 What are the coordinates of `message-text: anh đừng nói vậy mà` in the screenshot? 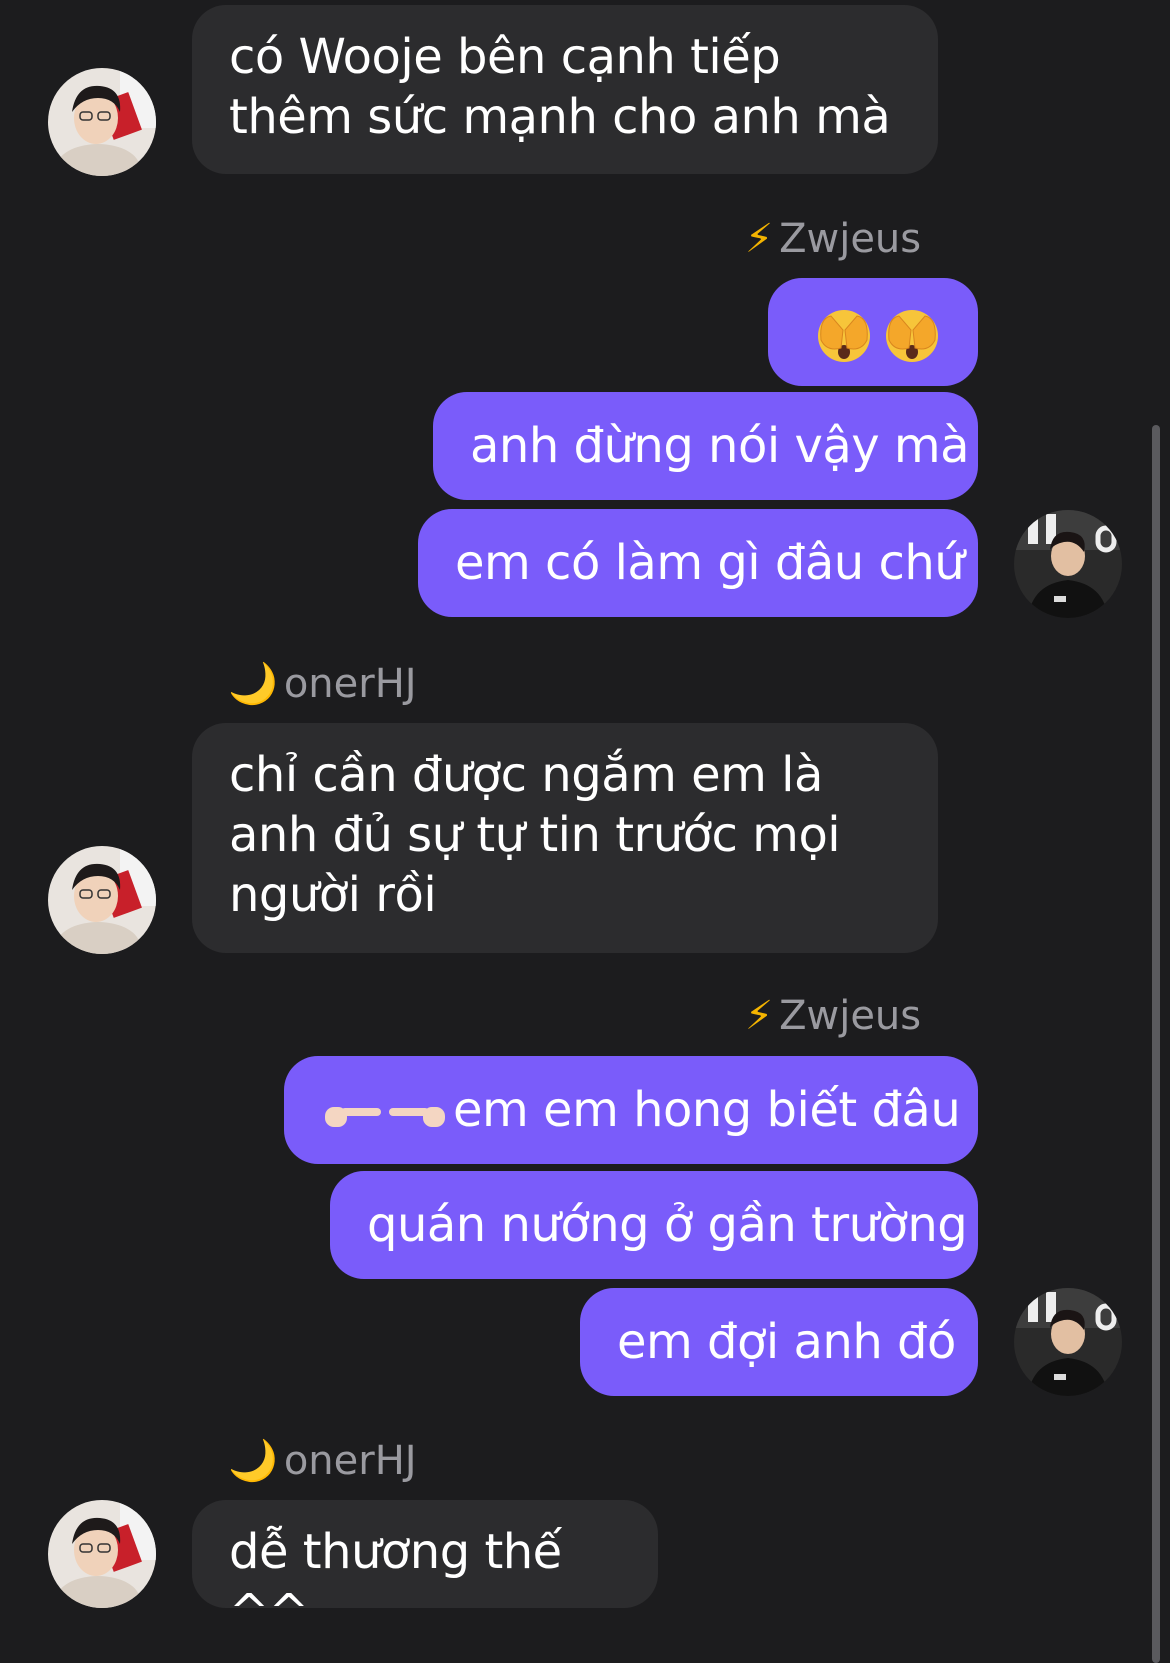 It's located at (720, 446).